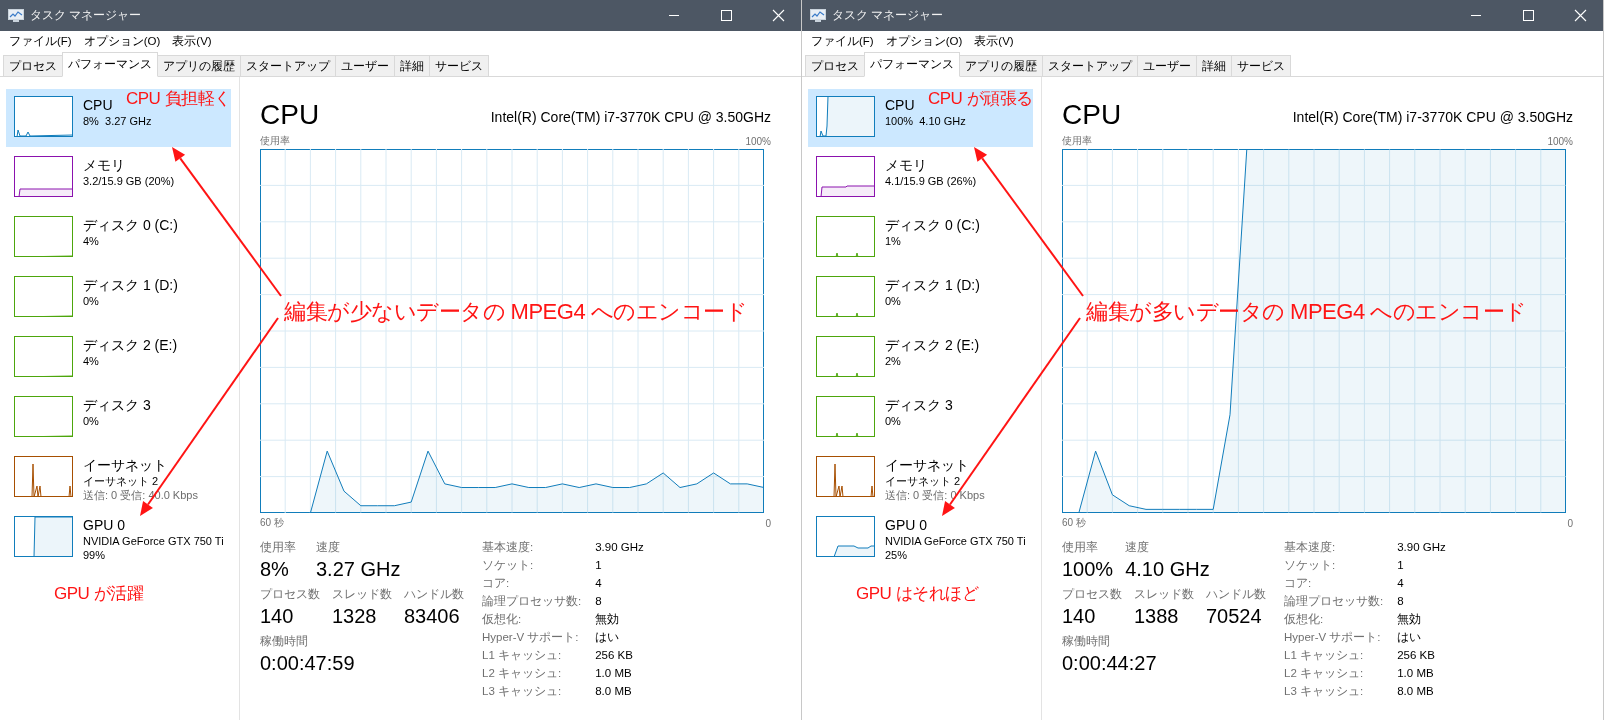 Image resolution: width=1604 pixels, height=720 pixels. Describe the element at coordinates (1401, 583) in the screenshot. I see `detail-value: 4` at that location.